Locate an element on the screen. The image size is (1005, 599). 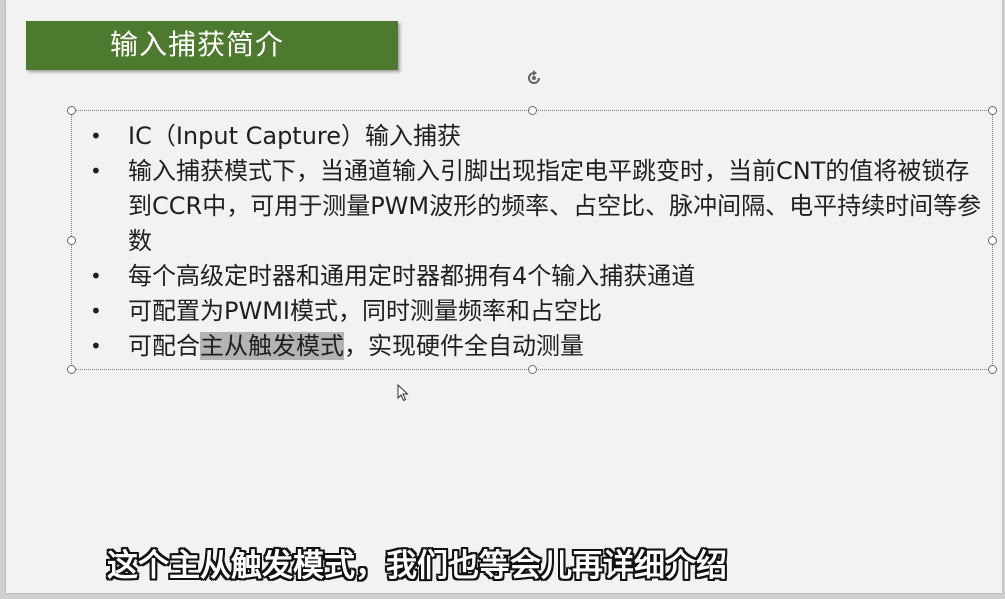
bullet-item: • 可配合主从触发模式，实现硬件全自动测量 is located at coordinates (534, 346).